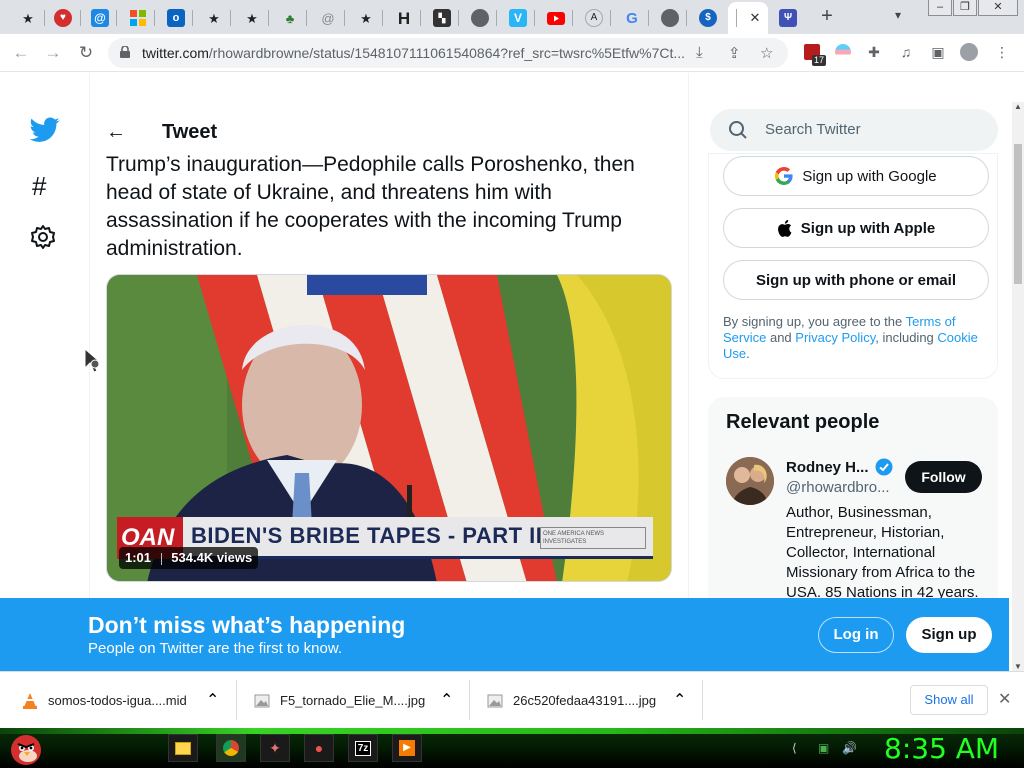  I want to click on media-control-icon: ♫, so click(906, 52).